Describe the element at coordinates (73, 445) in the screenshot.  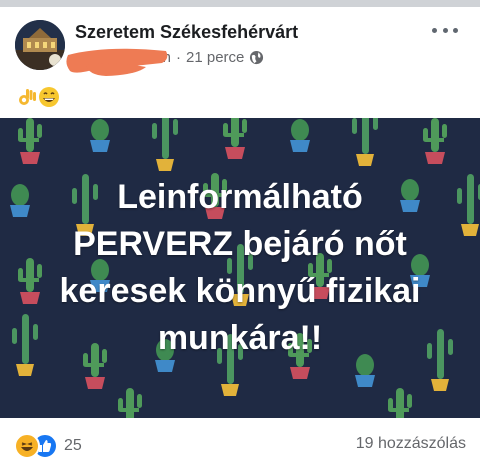
I see `reaction-count: 25` at that location.